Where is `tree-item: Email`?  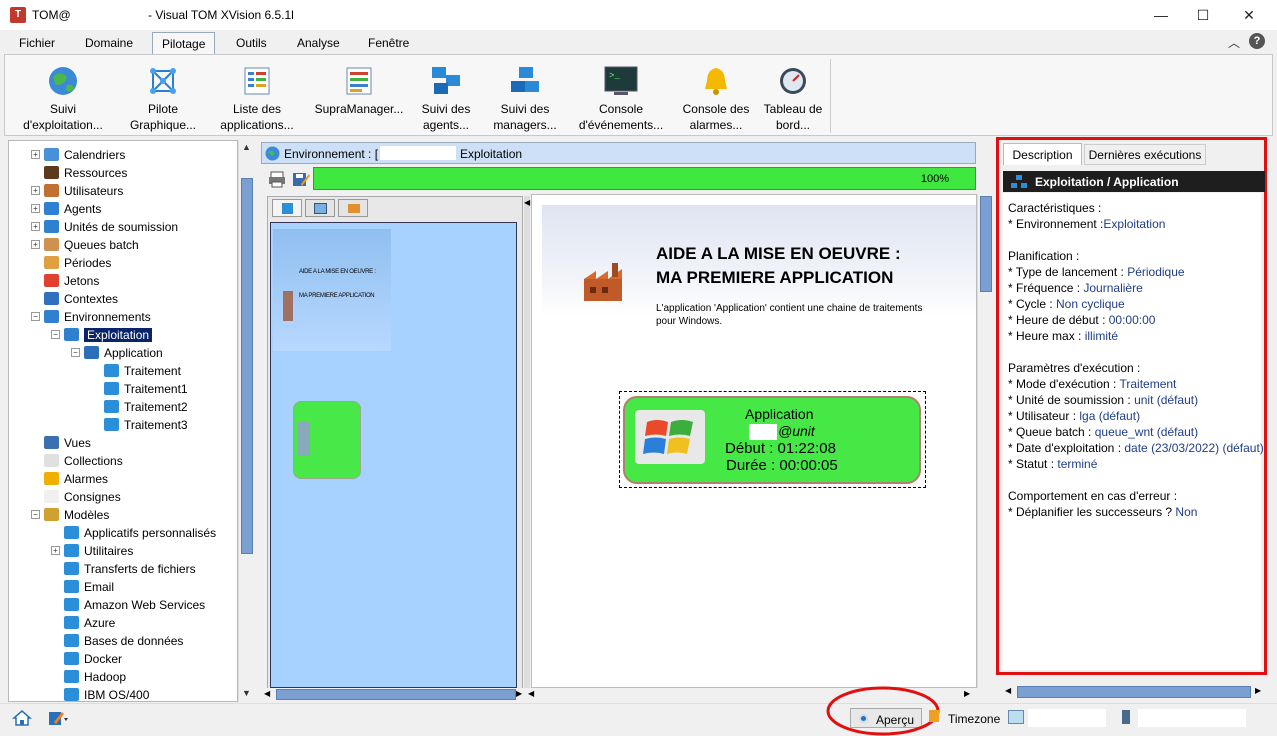
tree-item: Email is located at coordinates (82, 586).